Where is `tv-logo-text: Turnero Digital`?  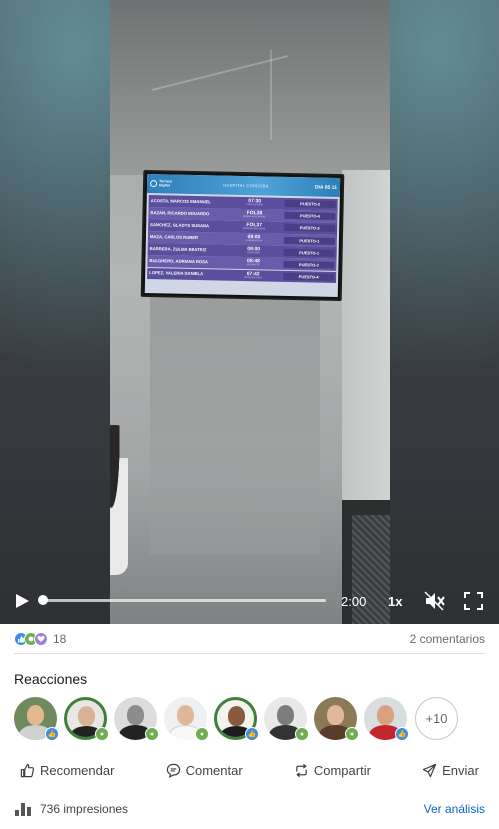
tv-logo-text: Turnero Digital is located at coordinates (166, 183).